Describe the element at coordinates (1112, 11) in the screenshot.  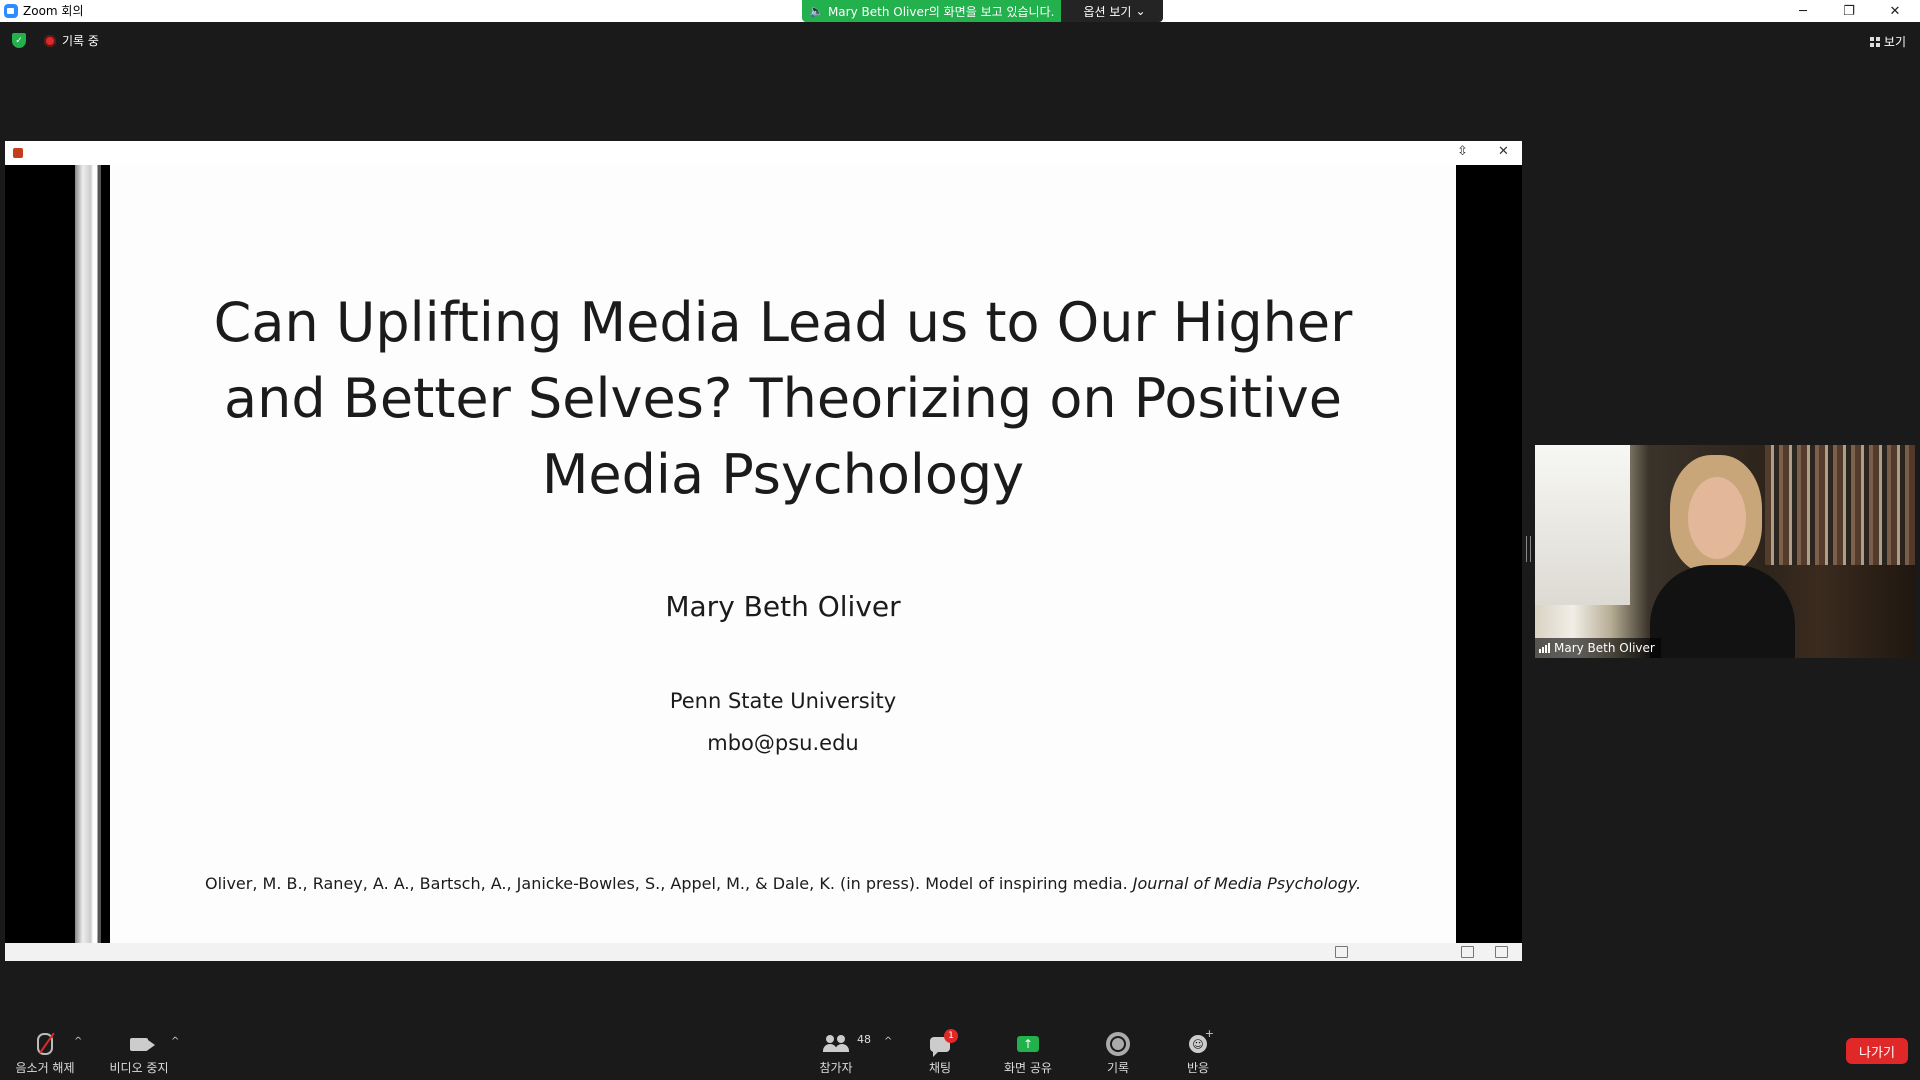
I see `view-options-button: 옵션 보기 ⌄` at that location.